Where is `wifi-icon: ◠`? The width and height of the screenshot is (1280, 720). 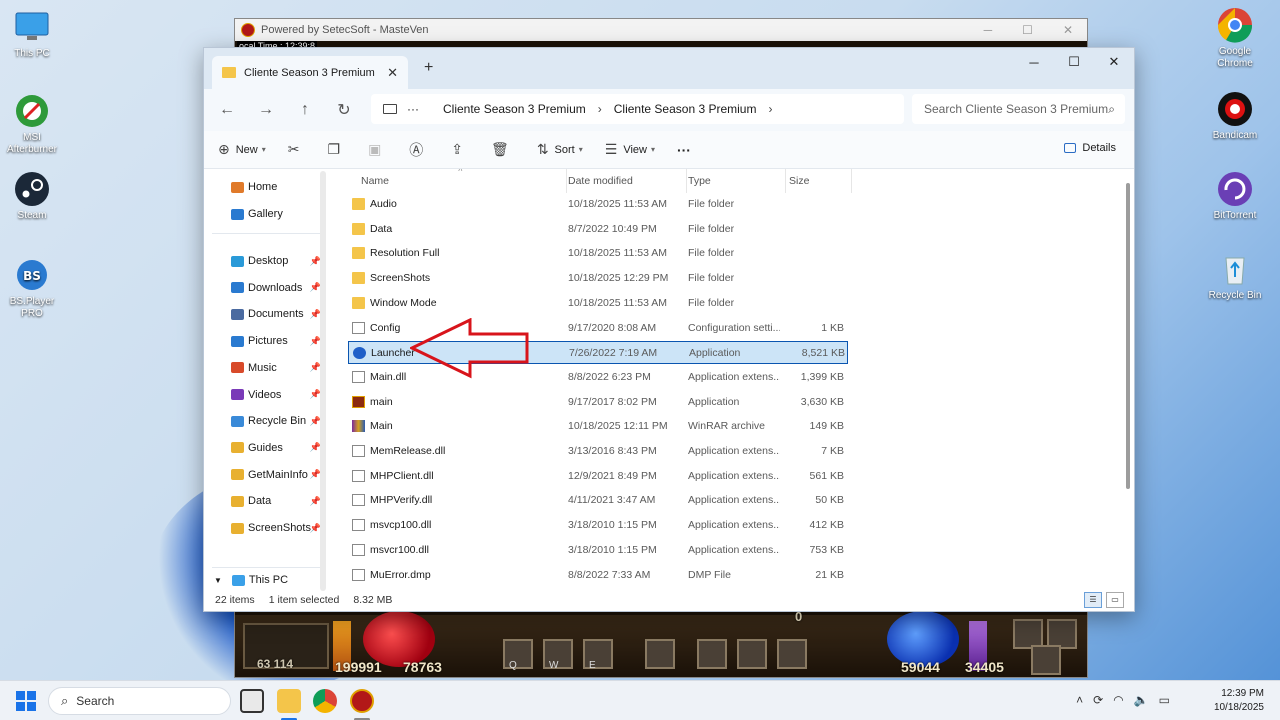 wifi-icon: ◠ is located at coordinates (1118, 700).